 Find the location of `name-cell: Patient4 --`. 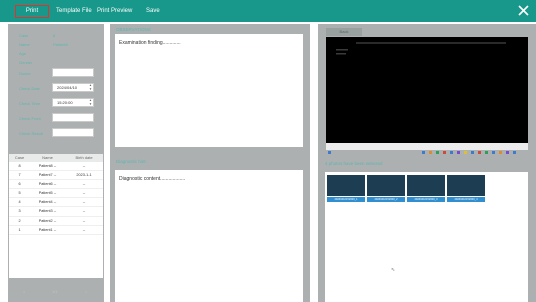

name-cell: Patient4 -- is located at coordinates (47, 202).